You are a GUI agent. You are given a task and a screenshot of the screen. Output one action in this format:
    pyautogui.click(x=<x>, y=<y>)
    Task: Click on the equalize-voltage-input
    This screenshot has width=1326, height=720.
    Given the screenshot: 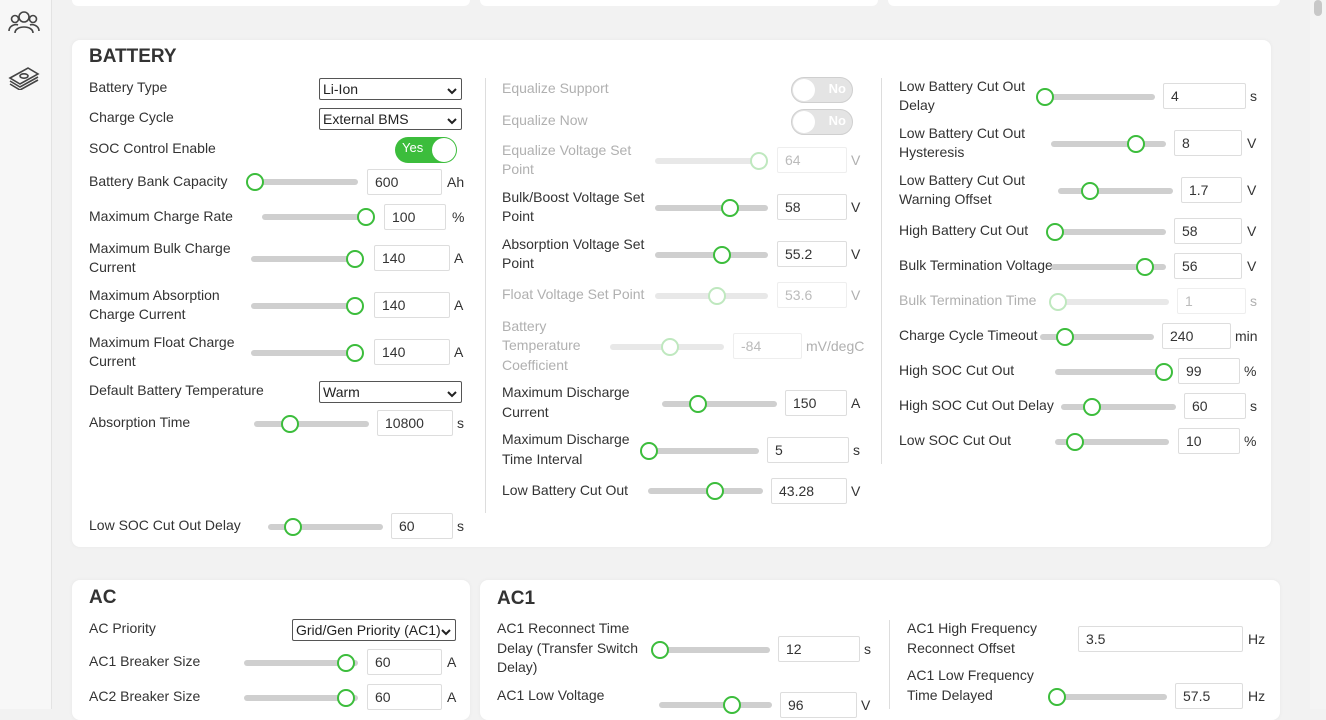 What is the action you would take?
    pyautogui.click(x=812, y=160)
    